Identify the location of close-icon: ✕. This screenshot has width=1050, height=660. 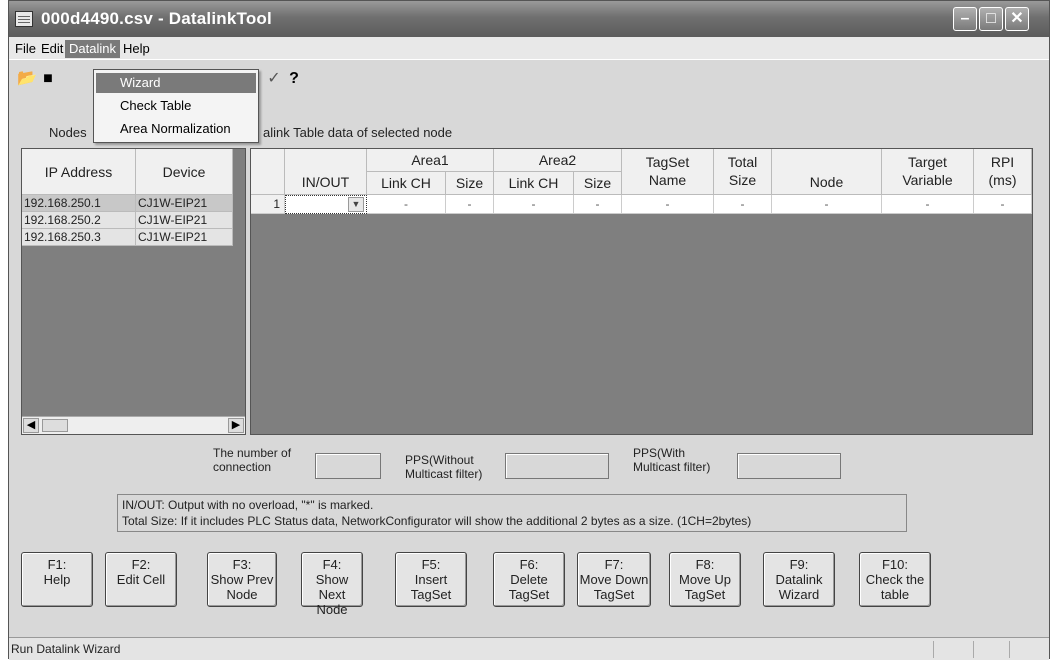
(1017, 19).